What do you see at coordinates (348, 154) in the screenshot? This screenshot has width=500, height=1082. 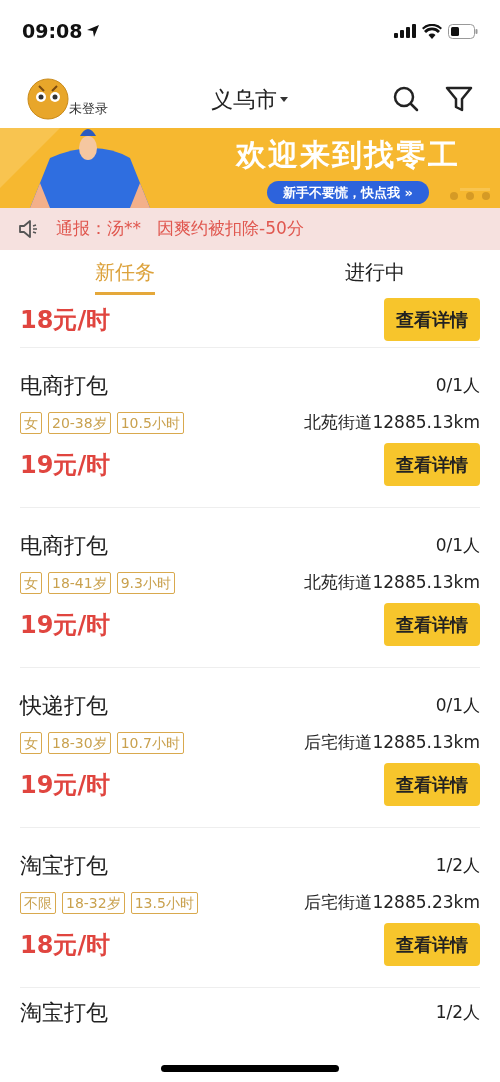 I see `banner-title: 欢迎来到找零工` at bounding box center [348, 154].